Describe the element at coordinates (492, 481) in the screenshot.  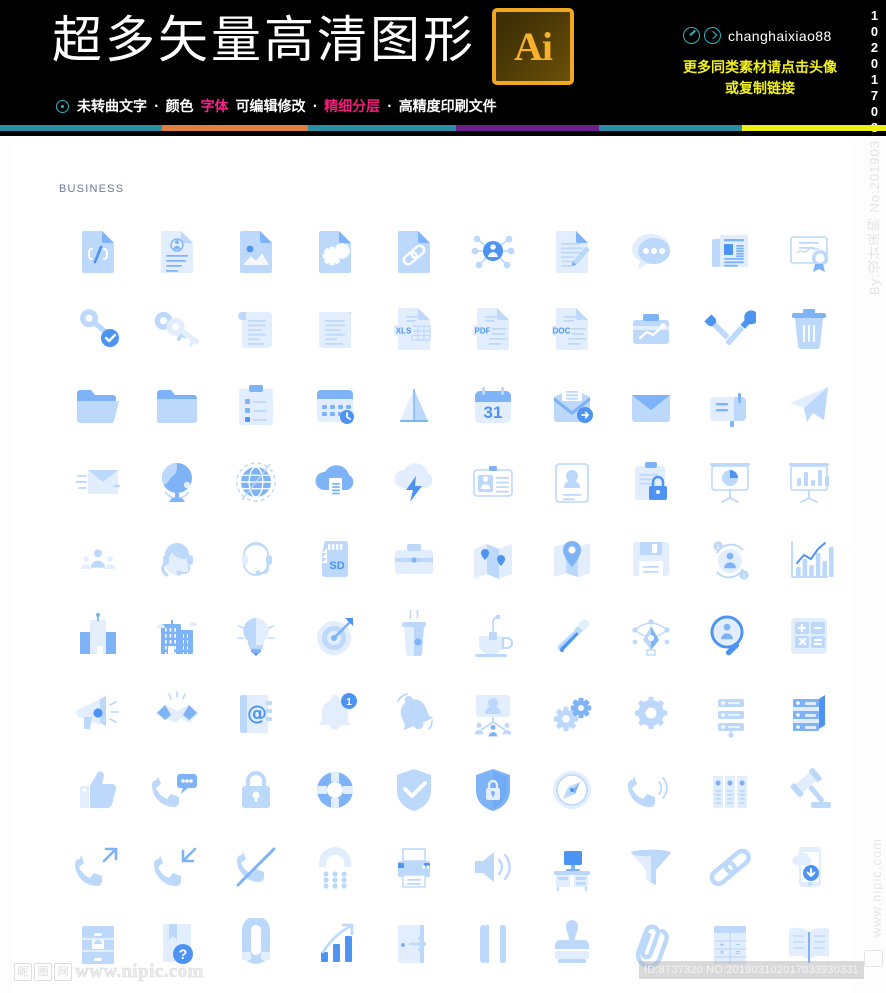
I see `id-card-icon` at that location.